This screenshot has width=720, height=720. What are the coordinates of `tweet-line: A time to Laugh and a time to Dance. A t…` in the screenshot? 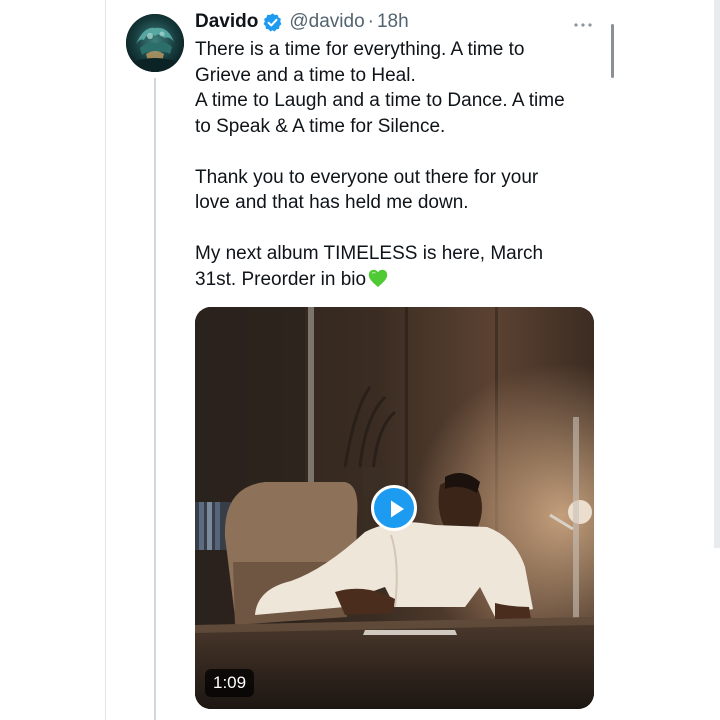 It's located at (380, 100).